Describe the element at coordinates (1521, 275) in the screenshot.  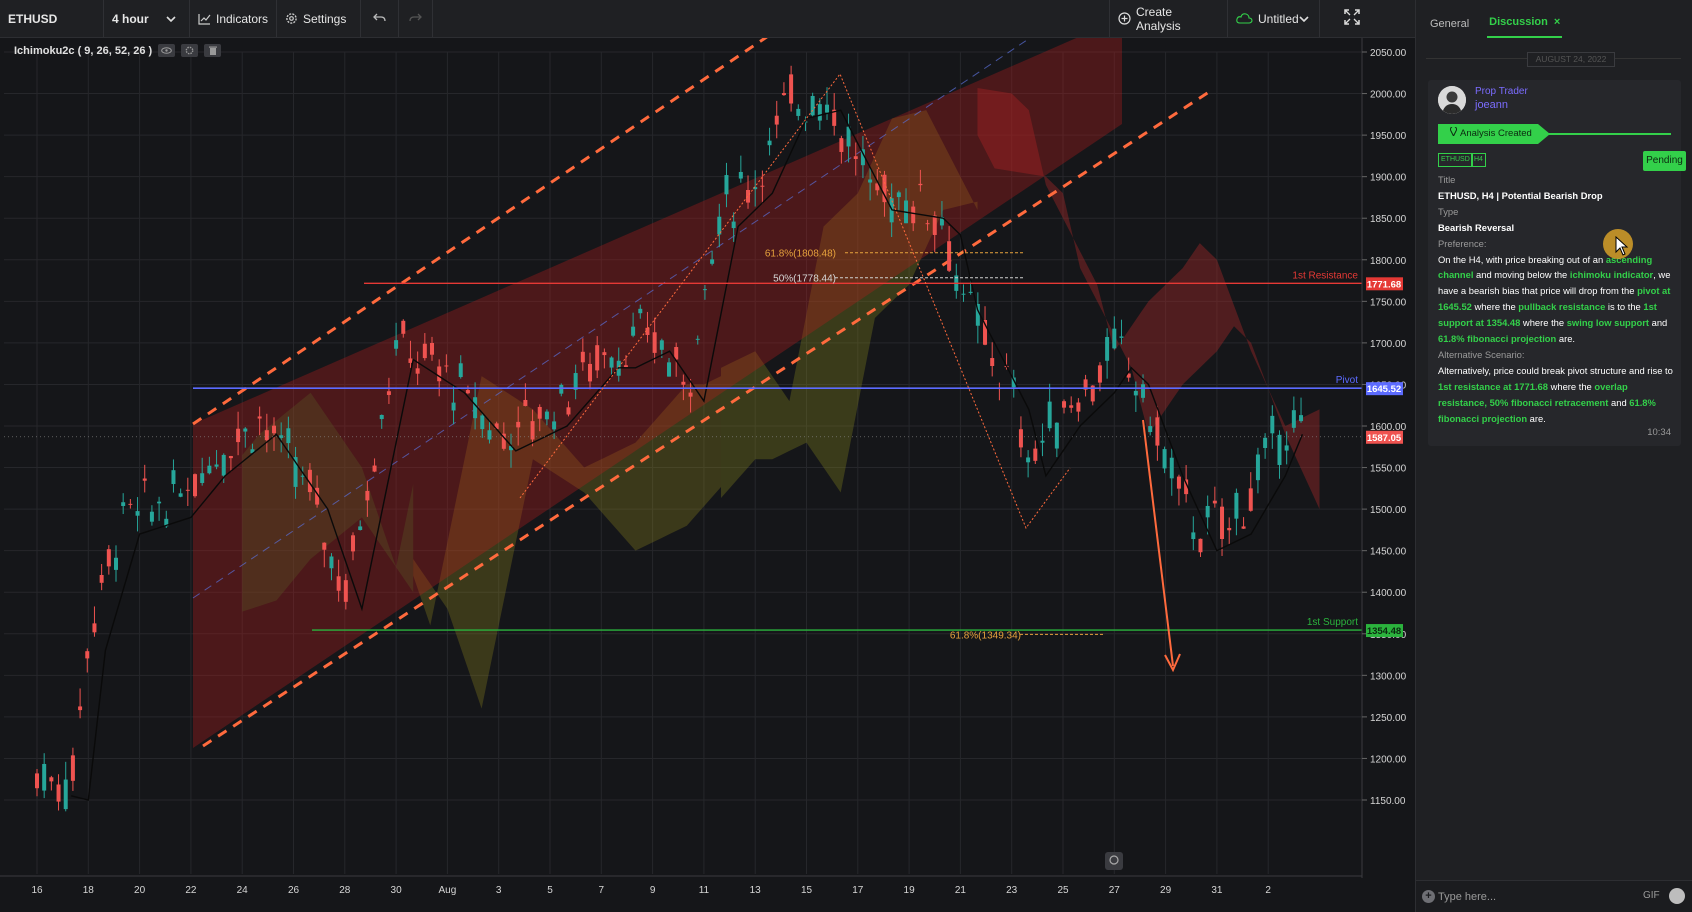
I see `text-segment: and moving below the` at that location.